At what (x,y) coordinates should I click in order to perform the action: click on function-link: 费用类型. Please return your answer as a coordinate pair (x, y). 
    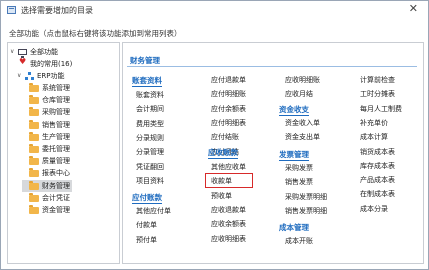
    Looking at the image, I should click on (150, 124).